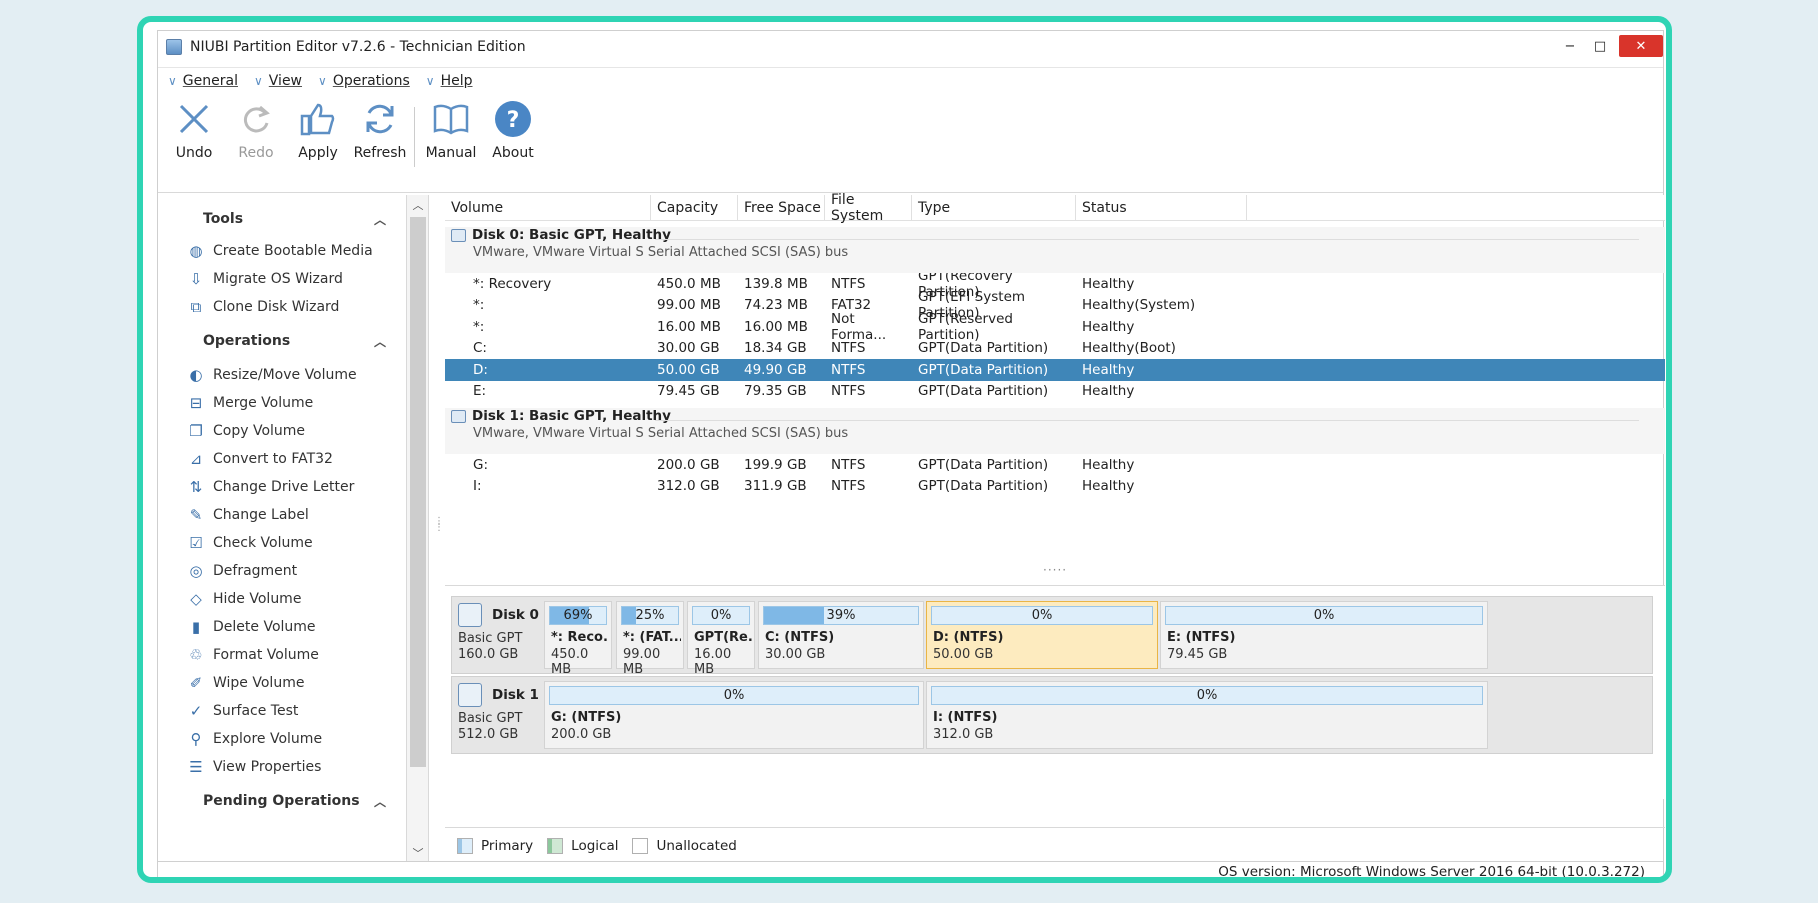 This screenshot has height=903, width=1818. I want to click on partition-size: 450.0 MB, so click(570, 662).